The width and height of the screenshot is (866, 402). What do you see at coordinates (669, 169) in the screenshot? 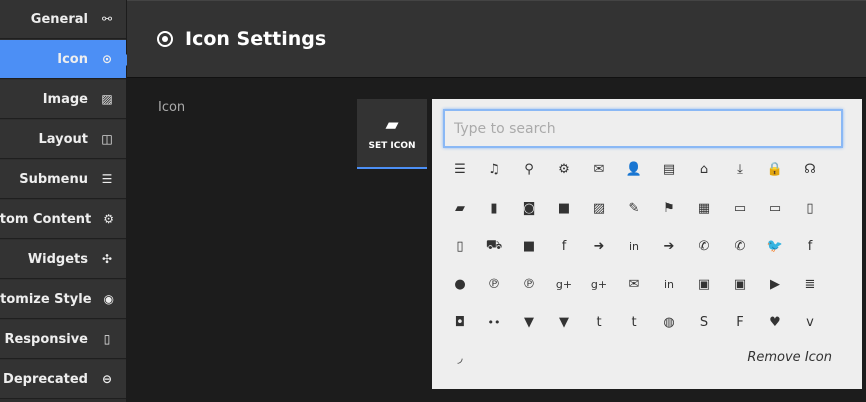
I see `film-icon: ▤` at bounding box center [669, 169].